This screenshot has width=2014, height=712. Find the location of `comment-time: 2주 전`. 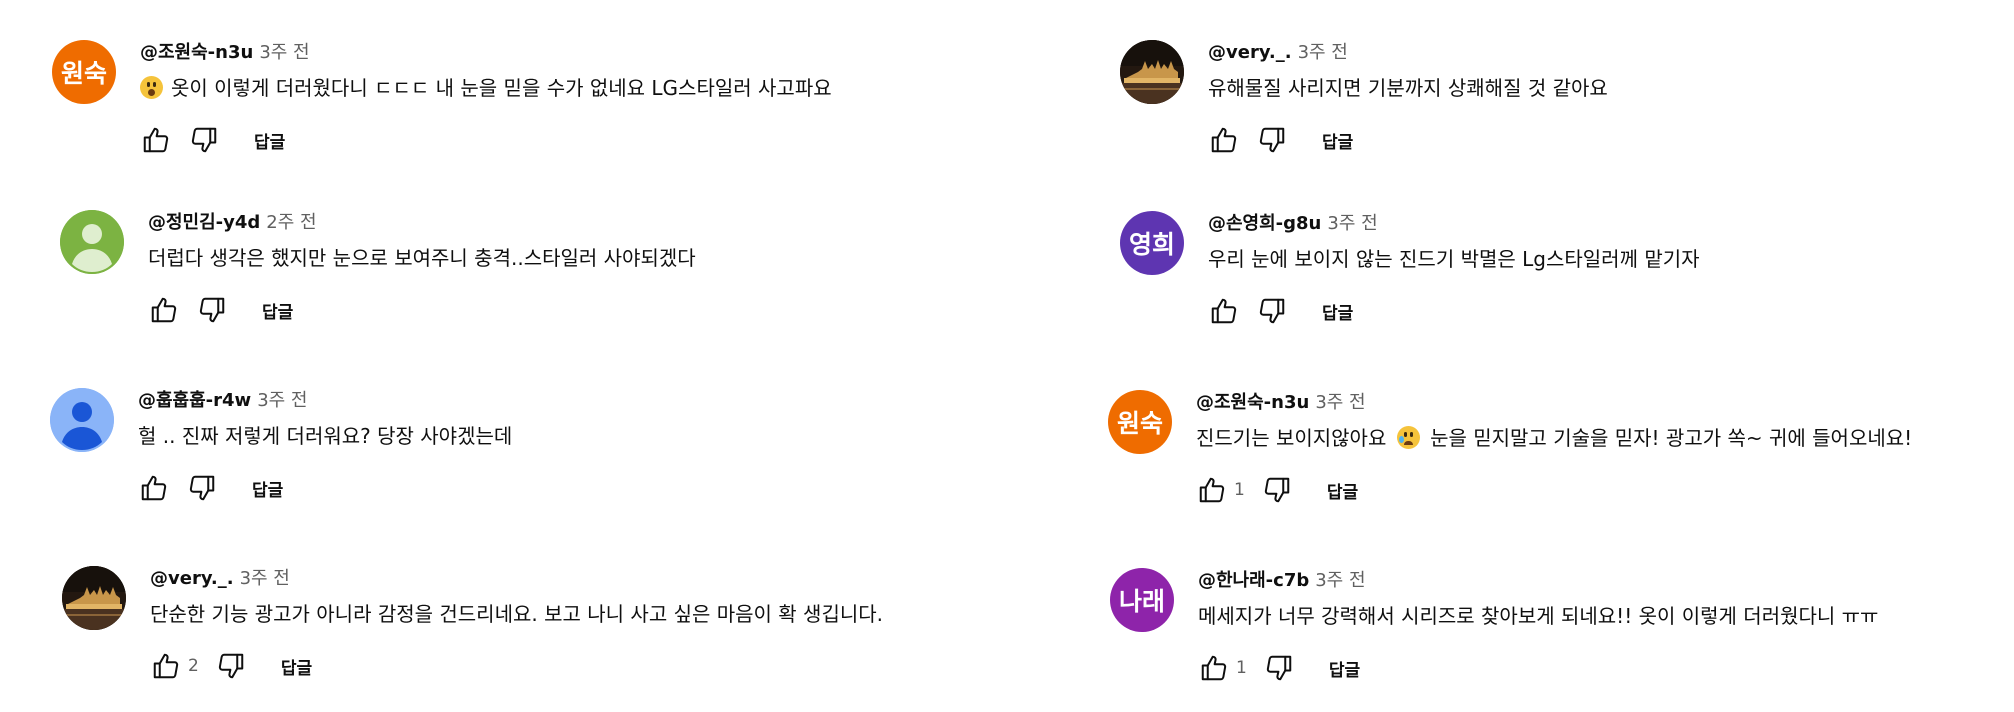

comment-time: 2주 전 is located at coordinates (291, 222).